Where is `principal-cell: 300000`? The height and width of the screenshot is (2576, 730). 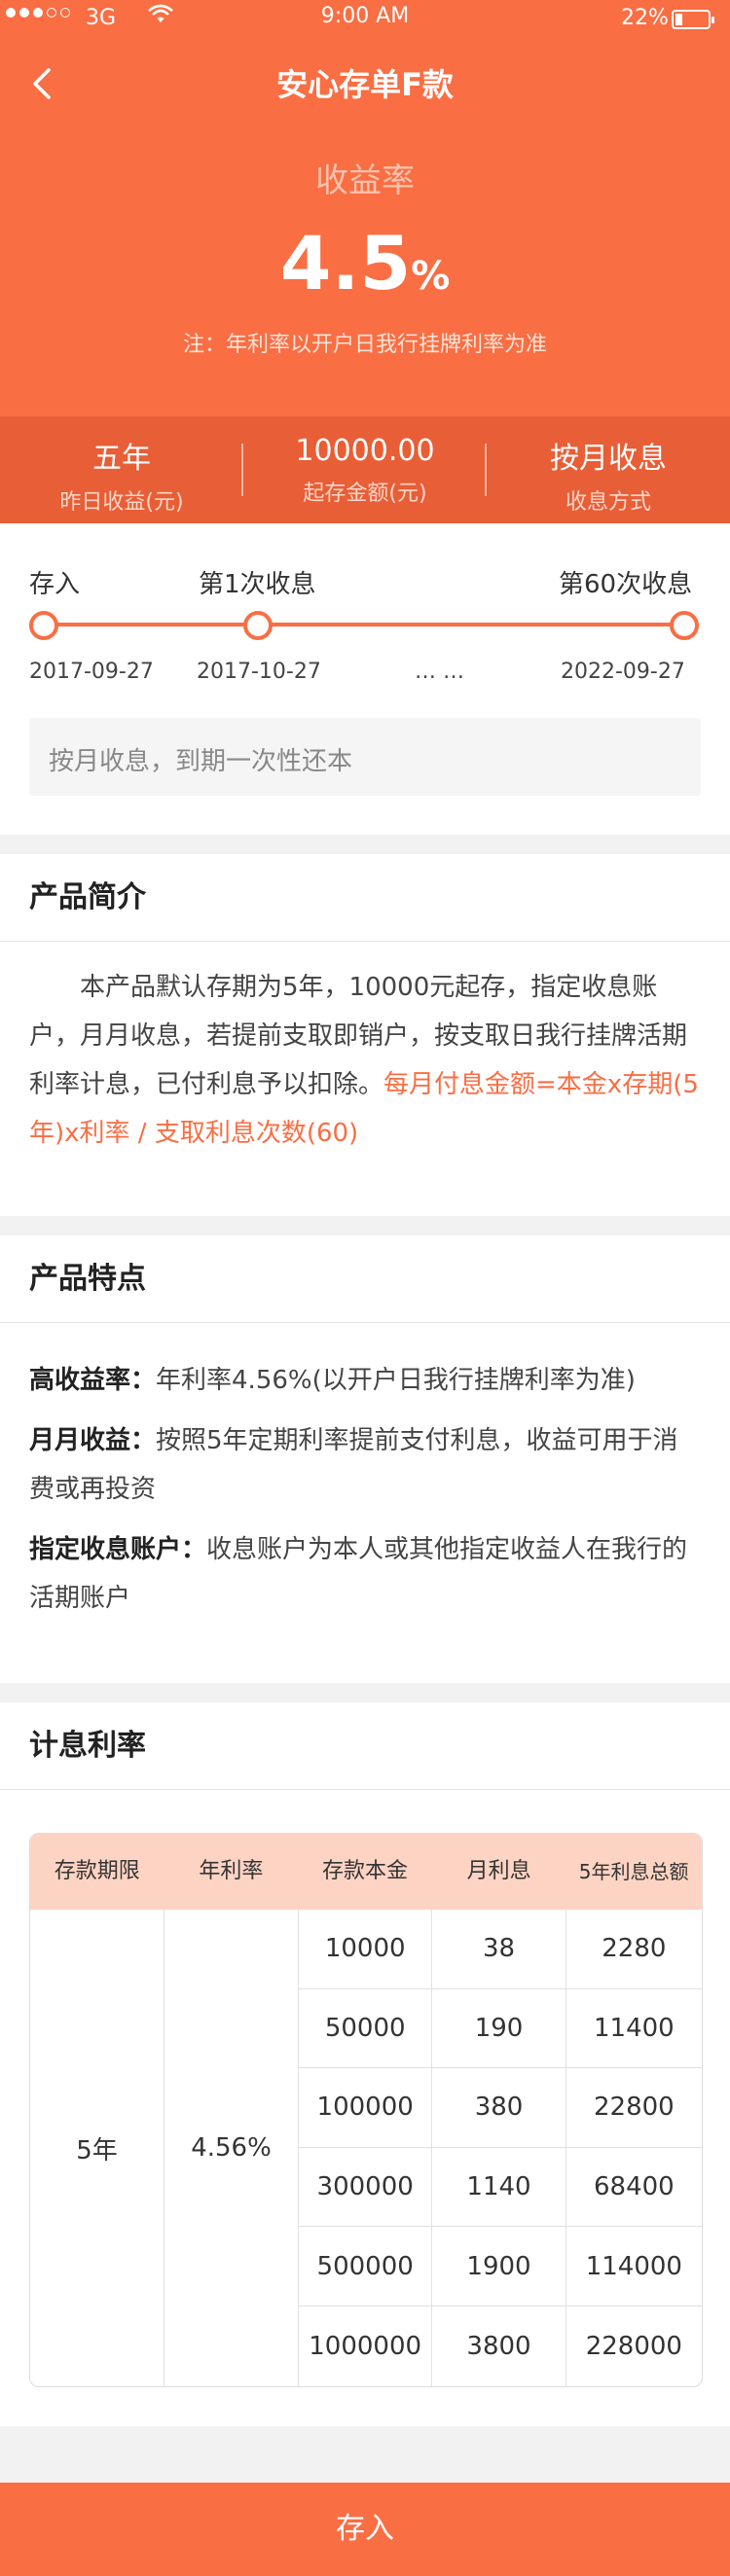 principal-cell: 300000 is located at coordinates (366, 2187).